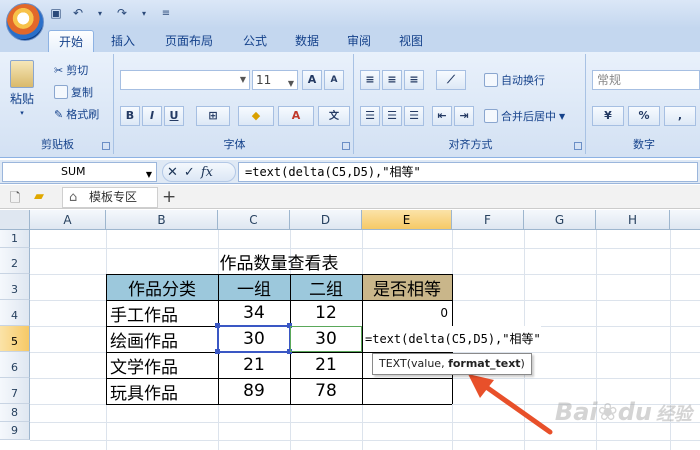 This screenshot has width=700, height=450. Describe the element at coordinates (162, 365) in the screenshot. I see `table-cell: 文学作品` at that location.